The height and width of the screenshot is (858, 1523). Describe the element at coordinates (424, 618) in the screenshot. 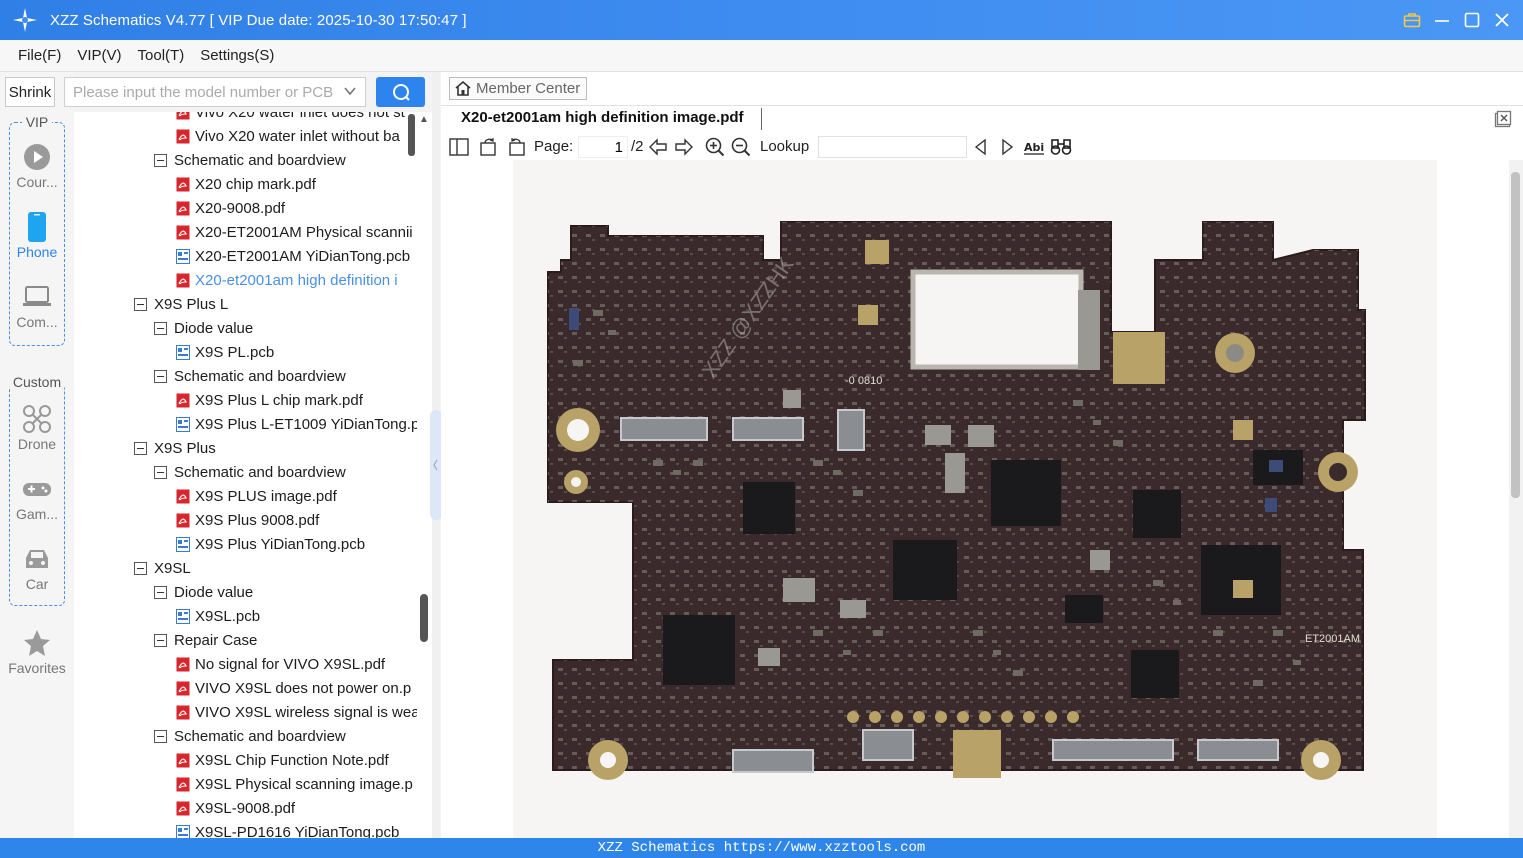

I see `tree-scroll-thumb` at that location.